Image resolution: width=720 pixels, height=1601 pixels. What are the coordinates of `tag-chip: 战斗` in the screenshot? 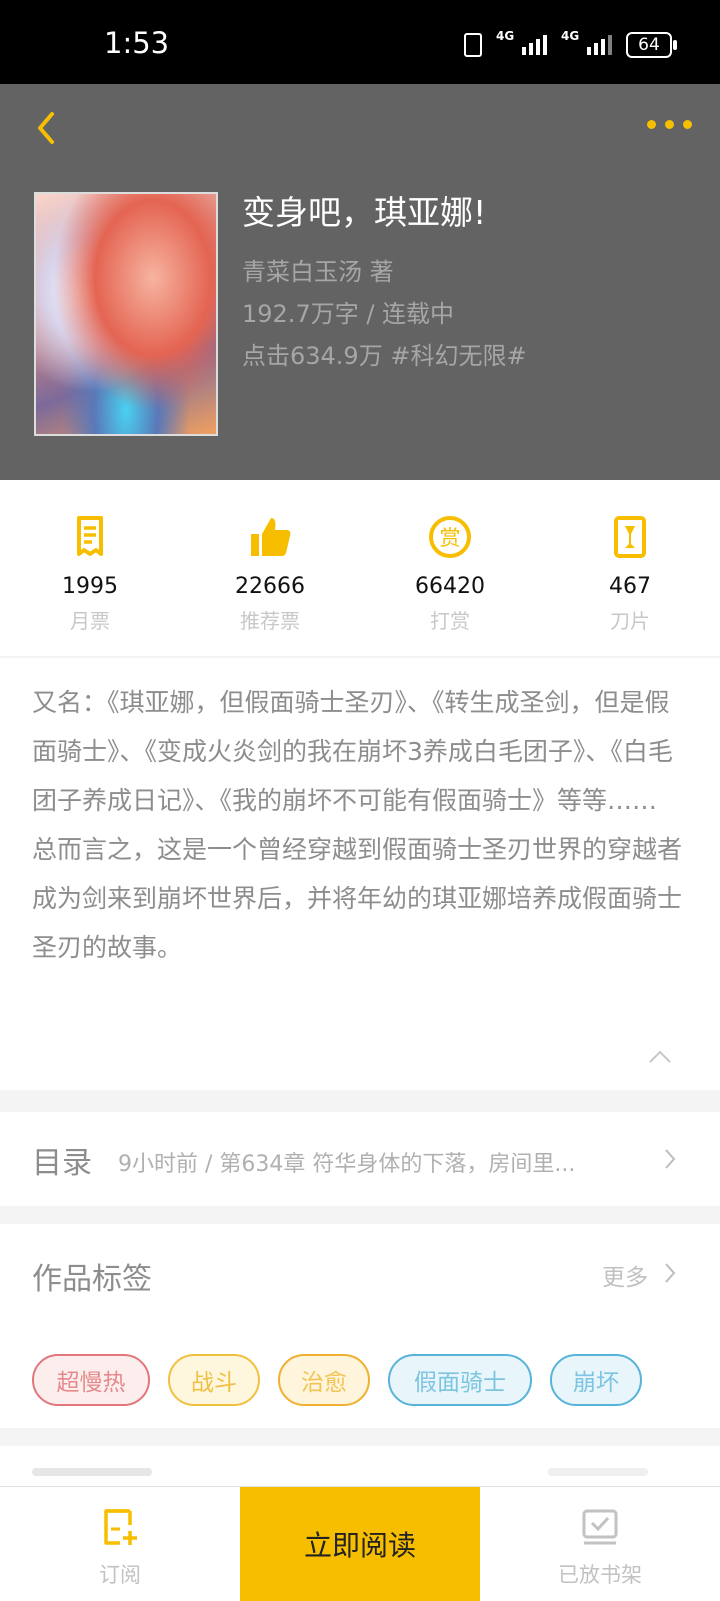 It's located at (214, 1380).